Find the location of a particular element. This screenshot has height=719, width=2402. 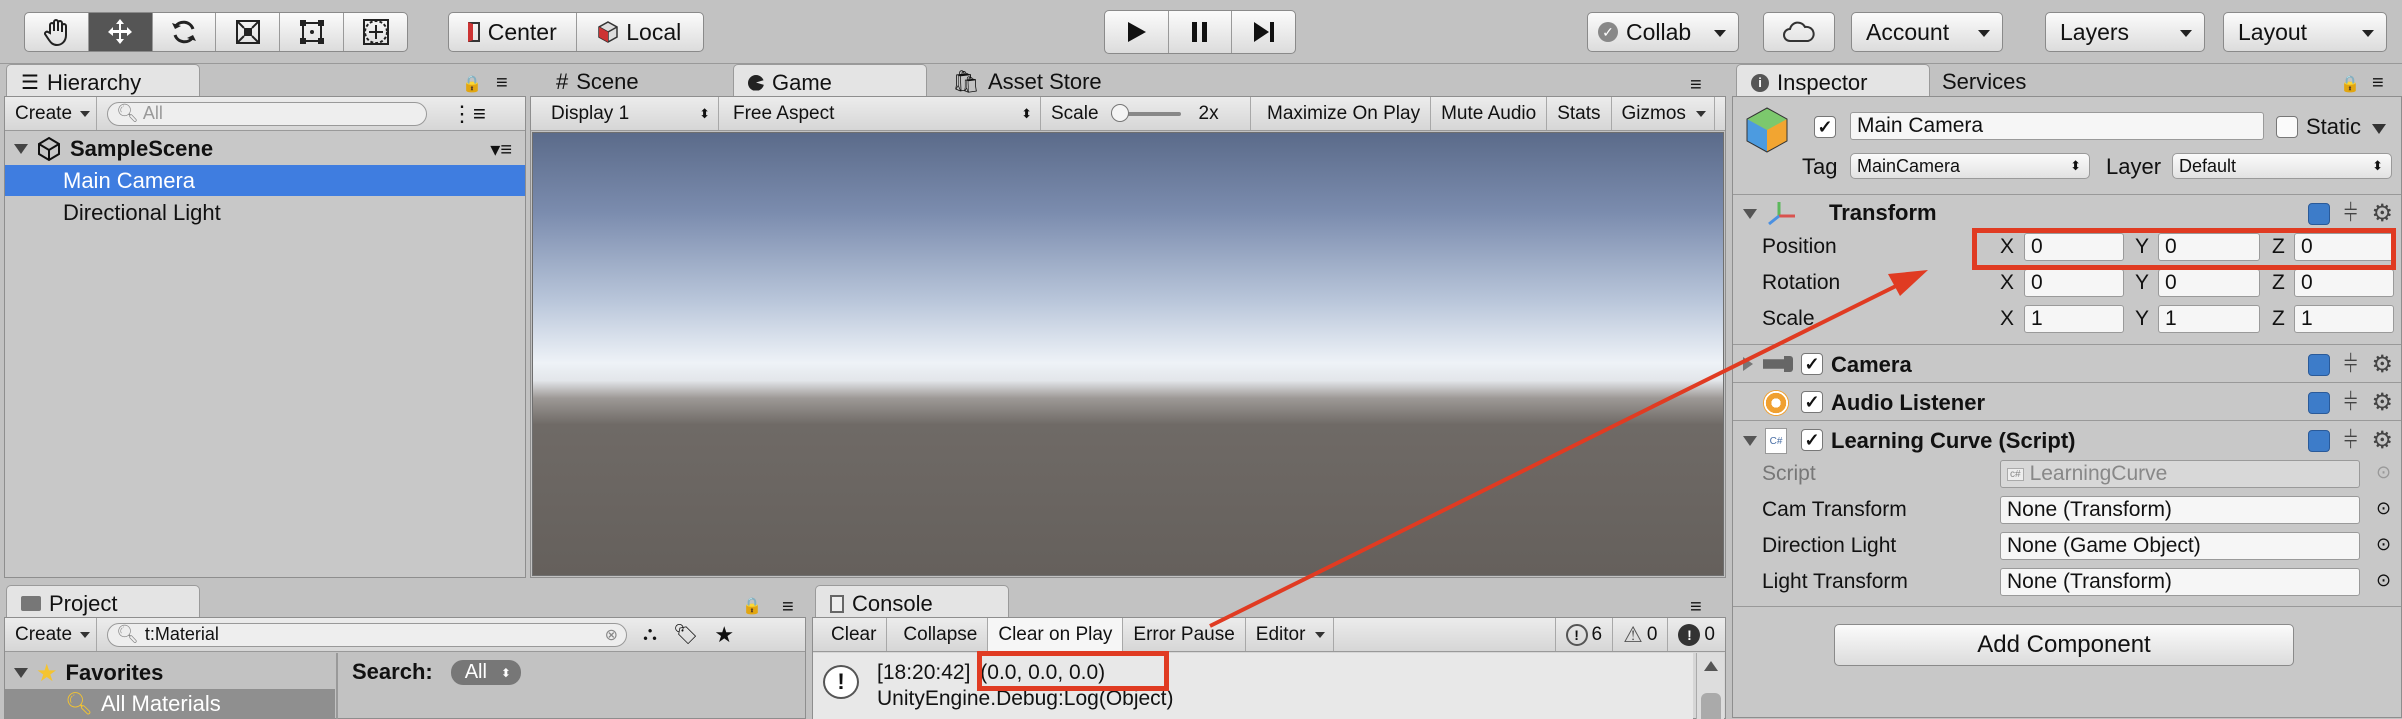

mute-audio-toggle: Mute Audio is located at coordinates (1489, 113).